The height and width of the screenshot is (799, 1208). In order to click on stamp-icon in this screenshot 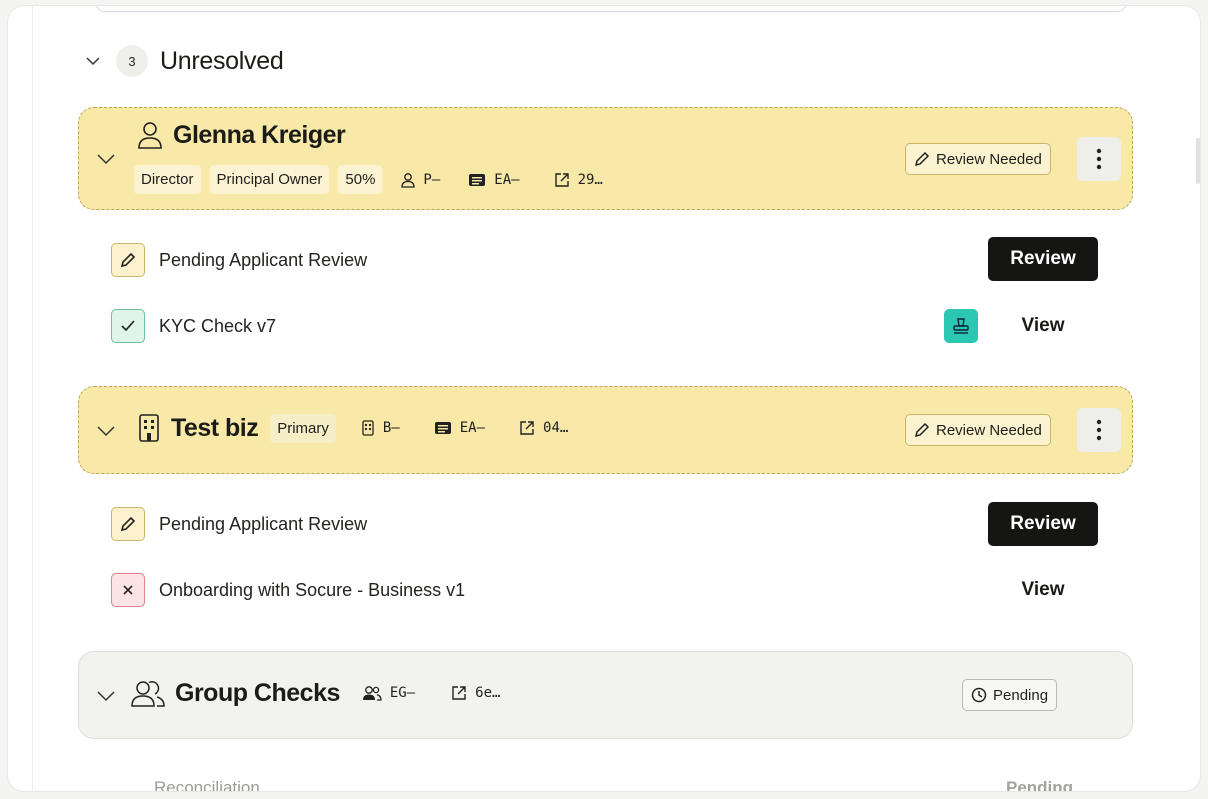, I will do `click(961, 326)`.